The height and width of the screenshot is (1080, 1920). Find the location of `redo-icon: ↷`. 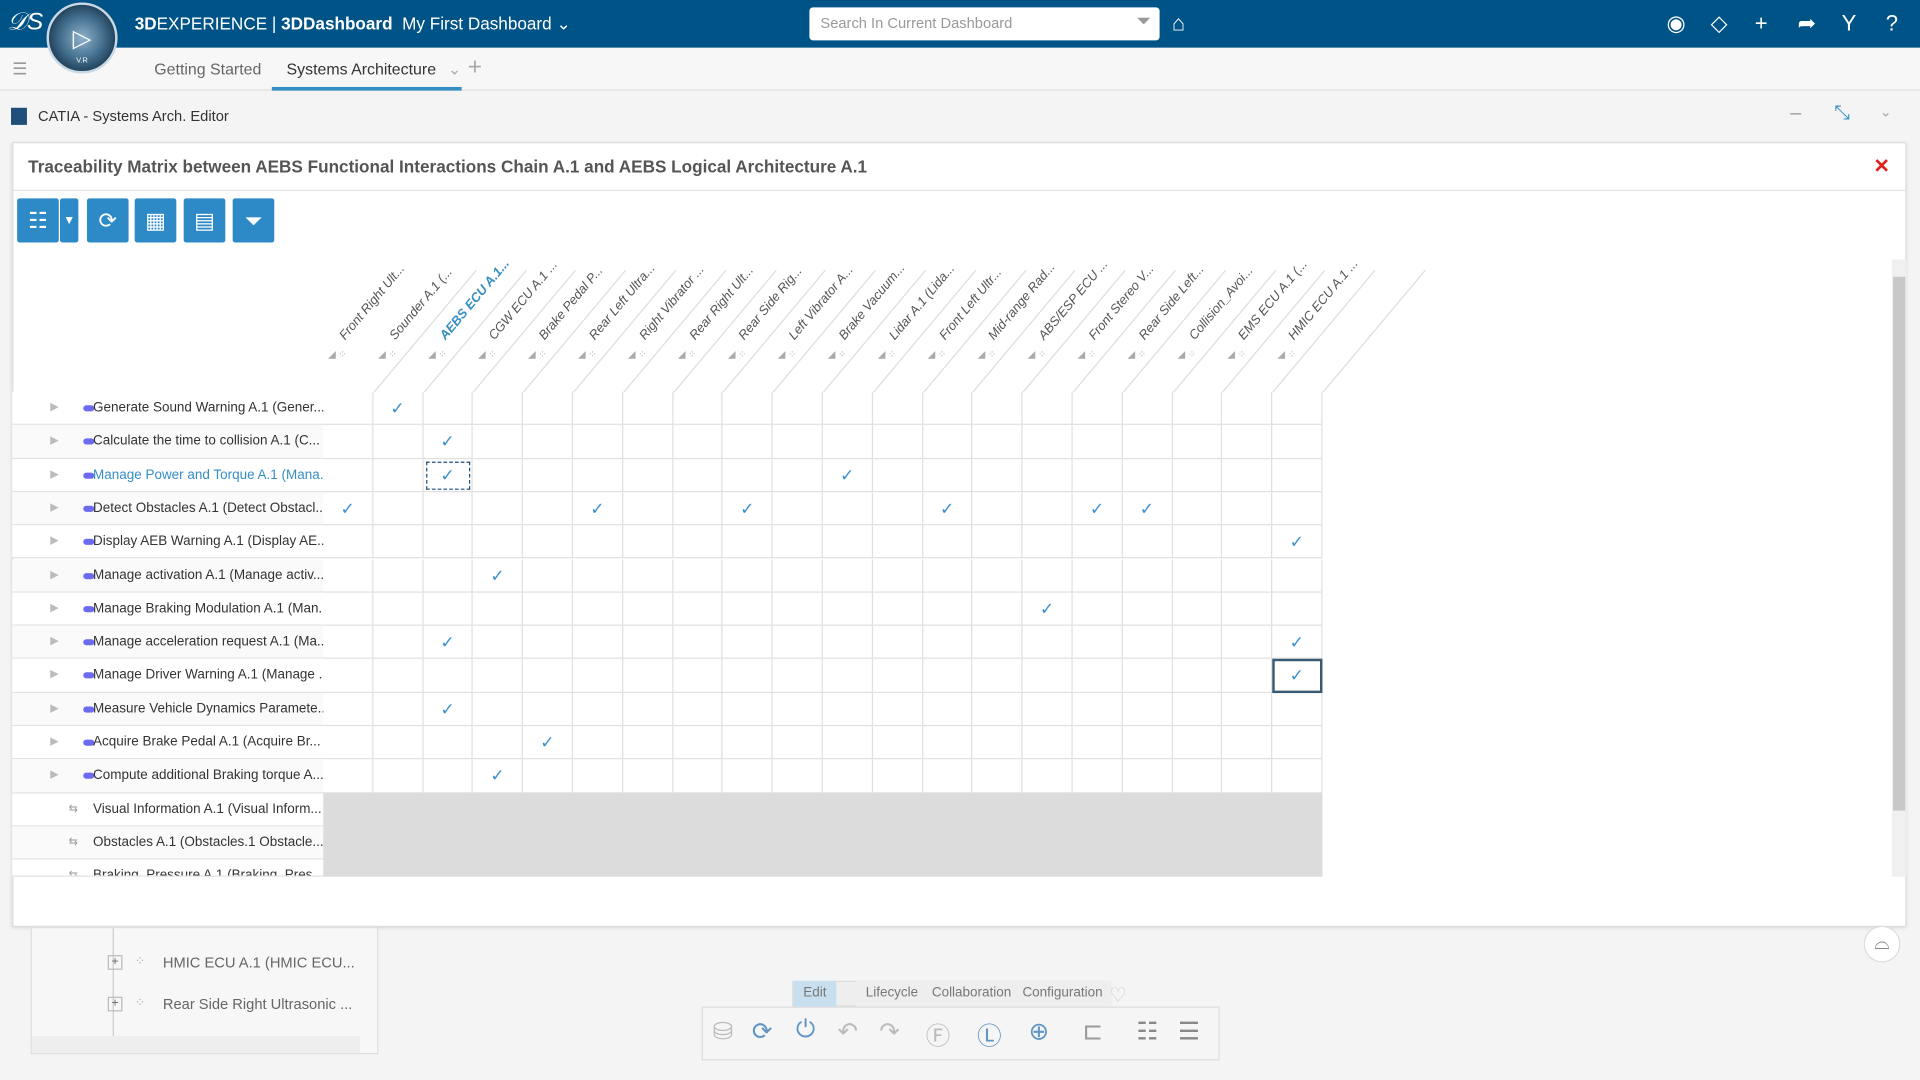

redo-icon: ↷ is located at coordinates (889, 1031).